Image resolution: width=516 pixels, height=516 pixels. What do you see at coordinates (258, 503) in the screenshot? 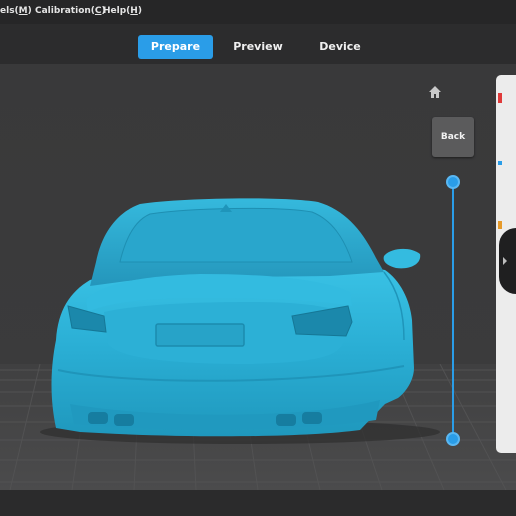
I see `bottom-bar` at bounding box center [258, 503].